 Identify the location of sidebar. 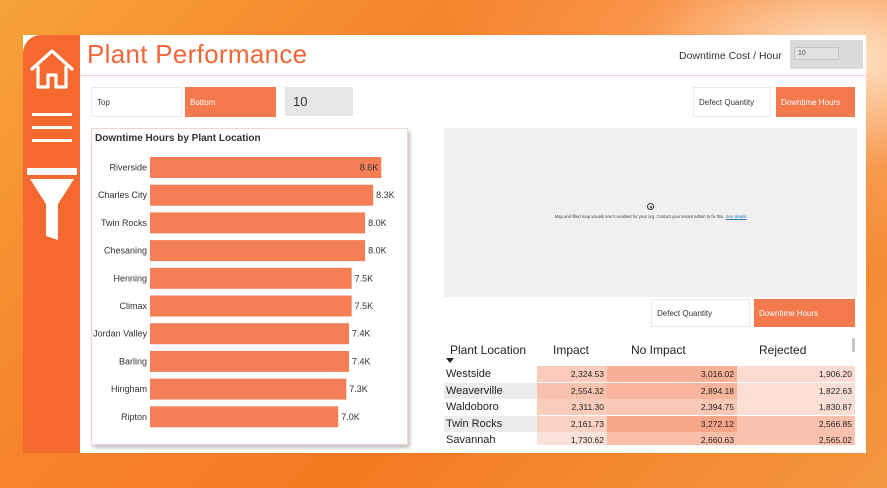
(51, 244).